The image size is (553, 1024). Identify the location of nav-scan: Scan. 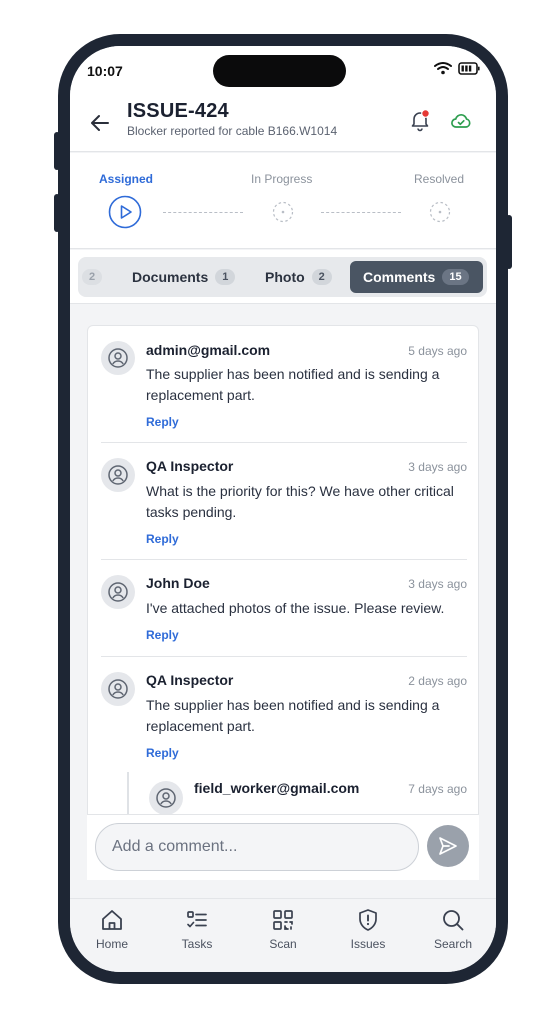
(283, 929).